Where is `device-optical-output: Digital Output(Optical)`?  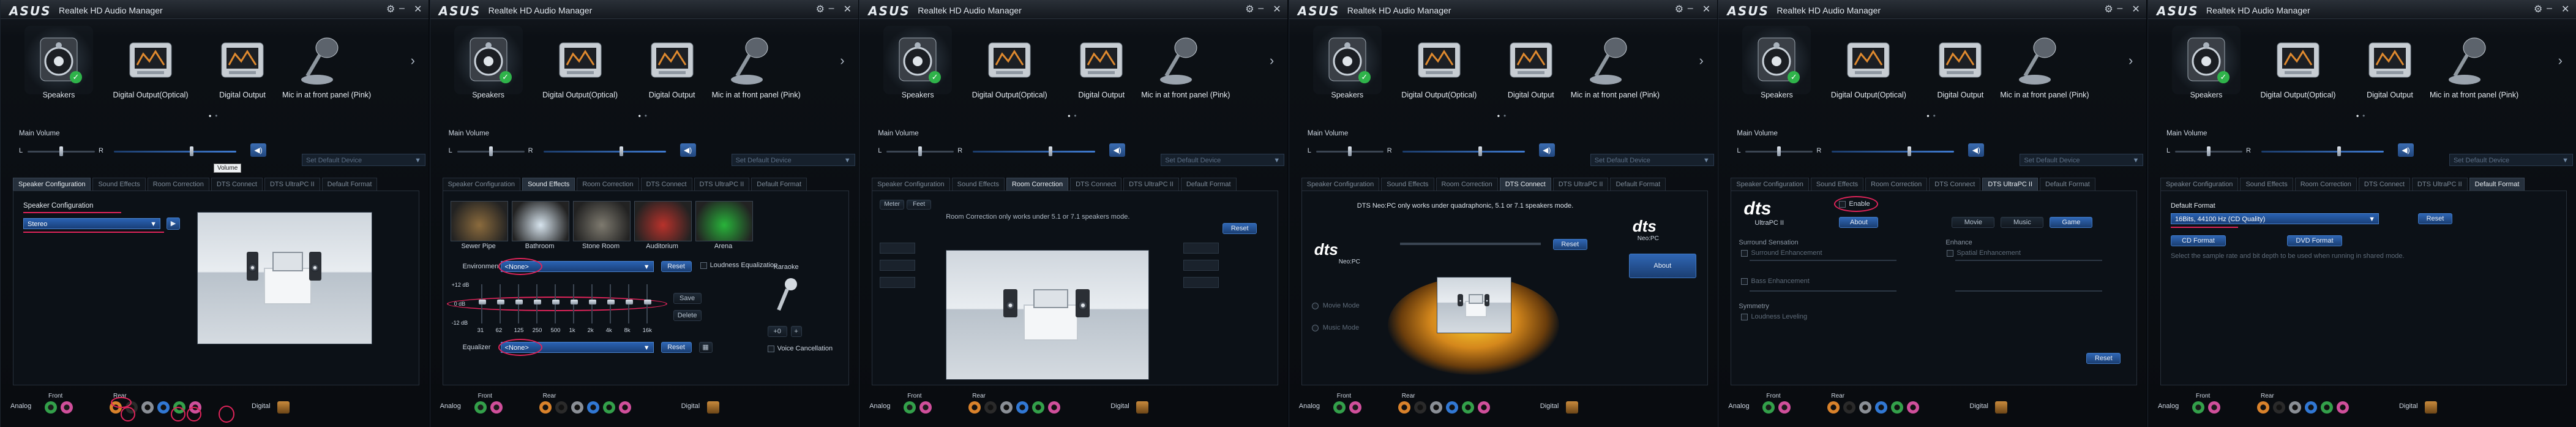
device-optical-output: Digital Output(Optical) is located at coordinates (580, 64).